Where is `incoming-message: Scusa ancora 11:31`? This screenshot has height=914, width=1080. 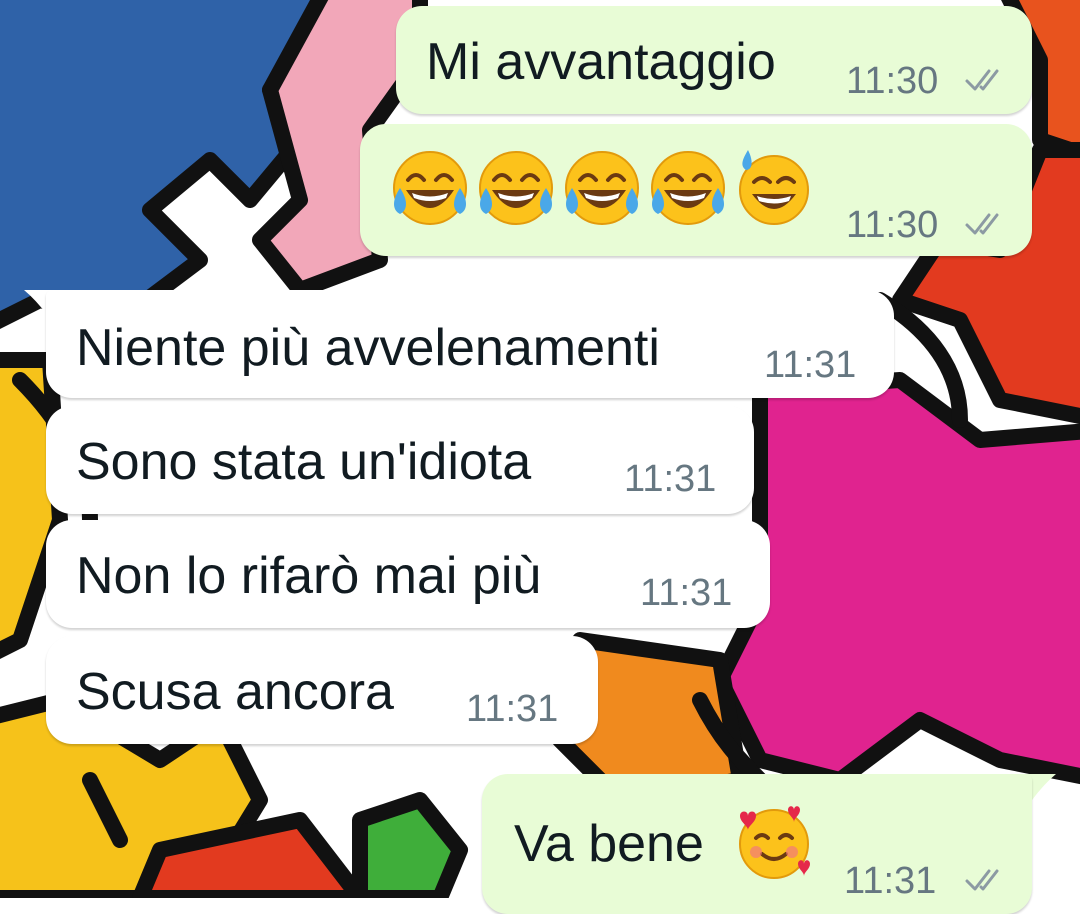 incoming-message: Scusa ancora 11:31 is located at coordinates (322, 690).